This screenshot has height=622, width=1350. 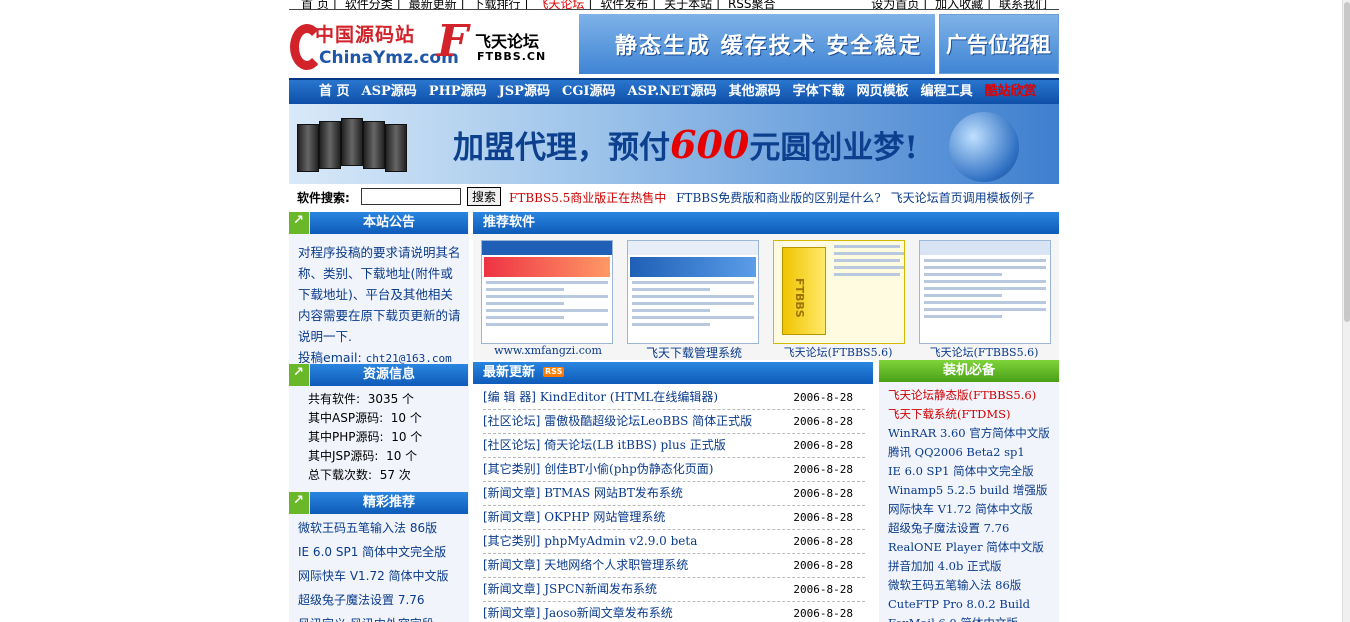 What do you see at coordinates (604, 517) in the screenshot?
I see `latest-item-title: OKPHP 网站管理系统` at bounding box center [604, 517].